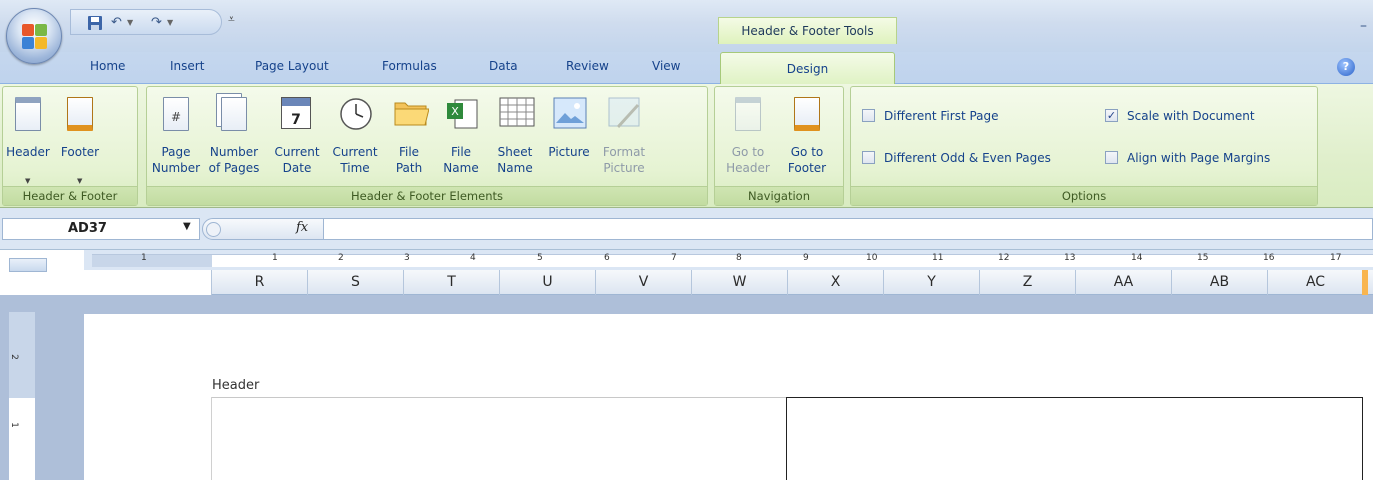 The image size is (1373, 480). Describe the element at coordinates (848, 229) in the screenshot. I see `formula-input` at that location.